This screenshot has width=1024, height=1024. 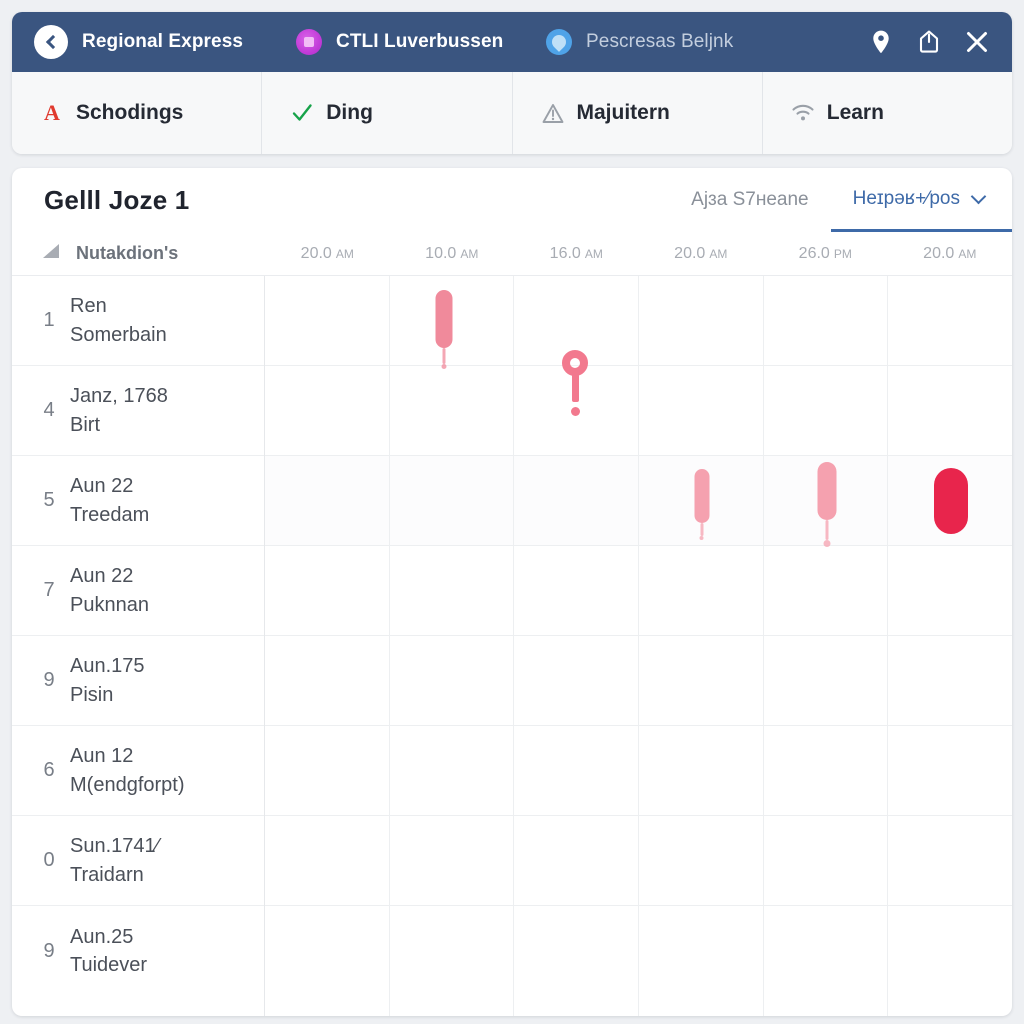 I want to click on axis-tick-value: 16.0, so click(x=565, y=253).